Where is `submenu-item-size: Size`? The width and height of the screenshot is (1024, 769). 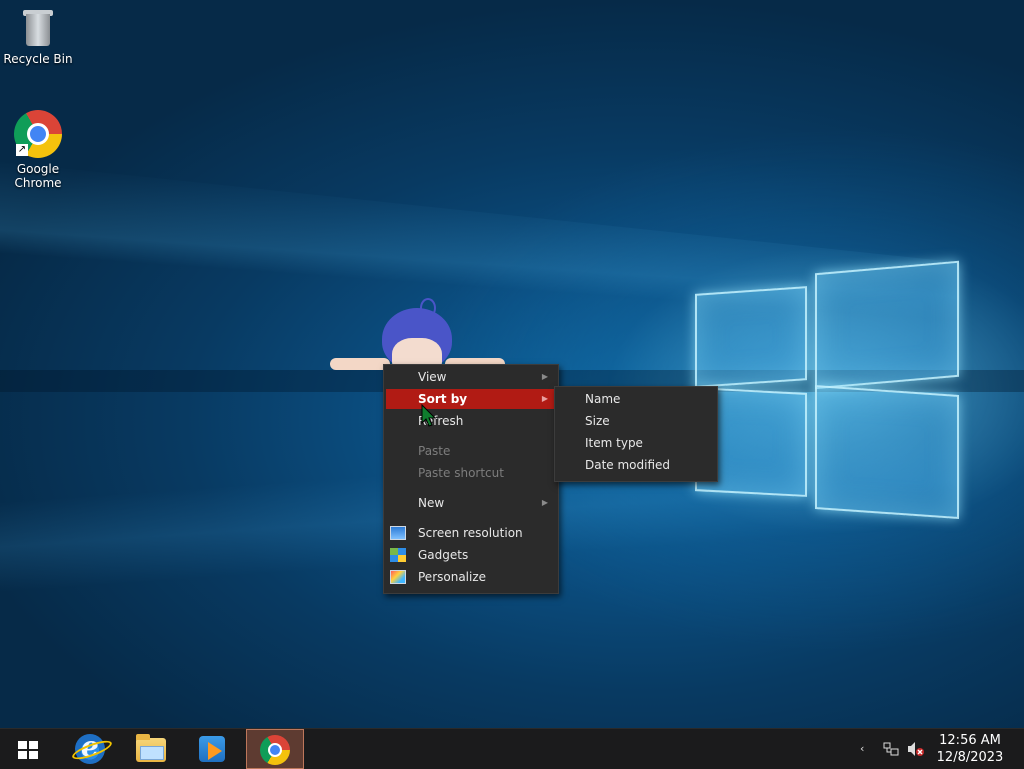 submenu-item-size: Size is located at coordinates (636, 421).